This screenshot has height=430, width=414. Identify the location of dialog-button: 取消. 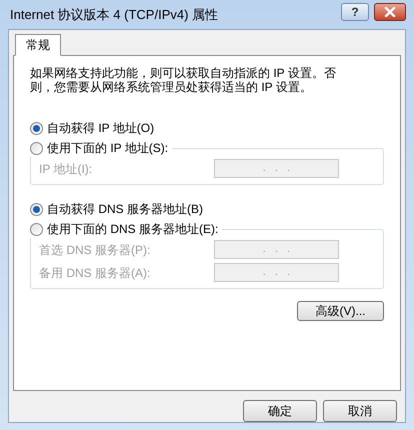
(360, 411).